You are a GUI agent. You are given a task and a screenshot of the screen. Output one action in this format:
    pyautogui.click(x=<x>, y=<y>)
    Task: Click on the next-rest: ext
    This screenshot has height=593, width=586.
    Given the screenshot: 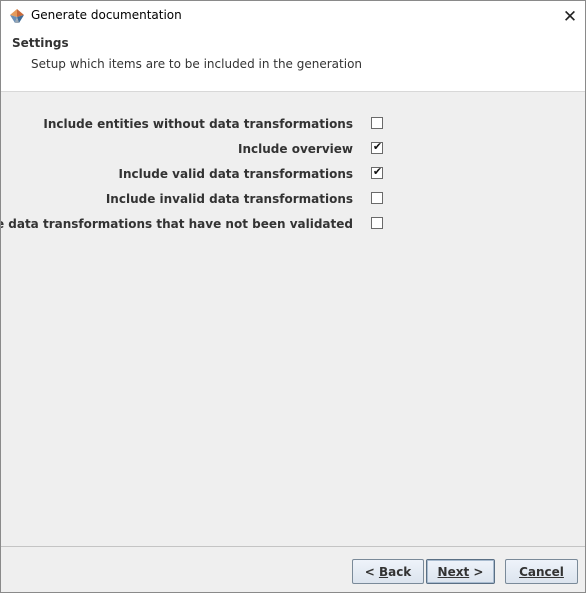 What is the action you would take?
    pyautogui.click(x=458, y=571)
    